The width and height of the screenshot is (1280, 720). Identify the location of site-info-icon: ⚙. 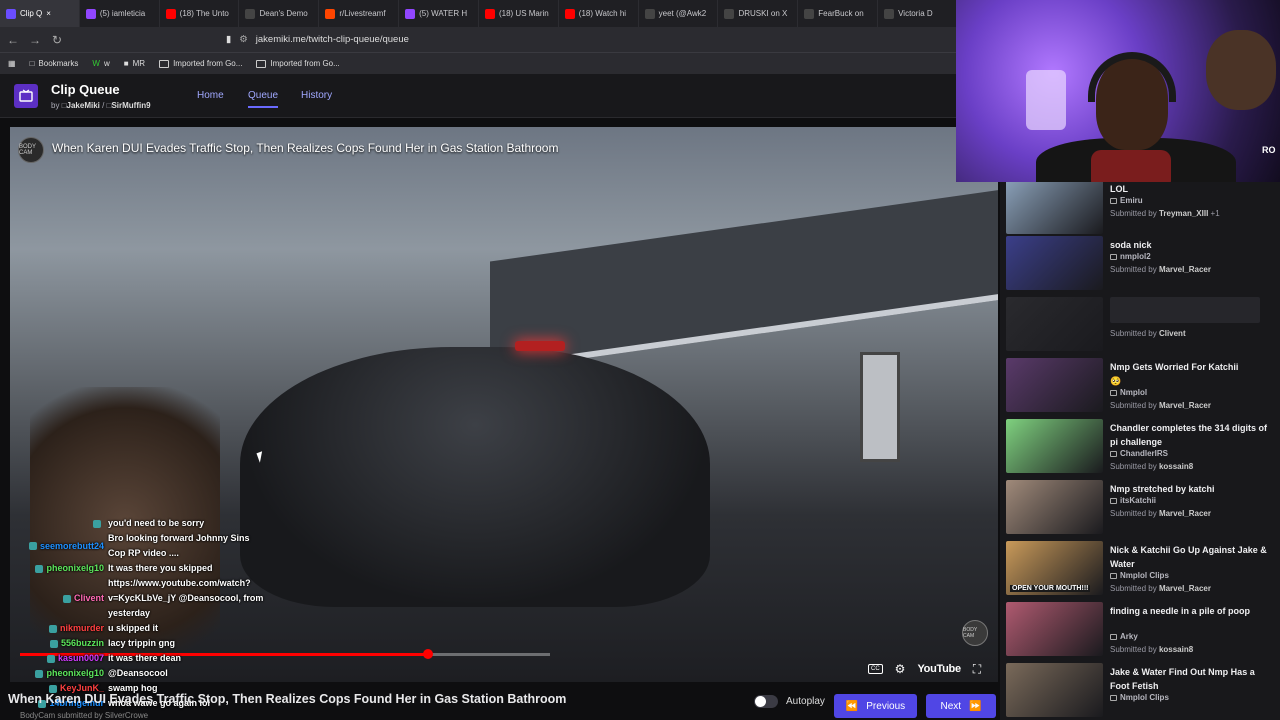
(243, 39).